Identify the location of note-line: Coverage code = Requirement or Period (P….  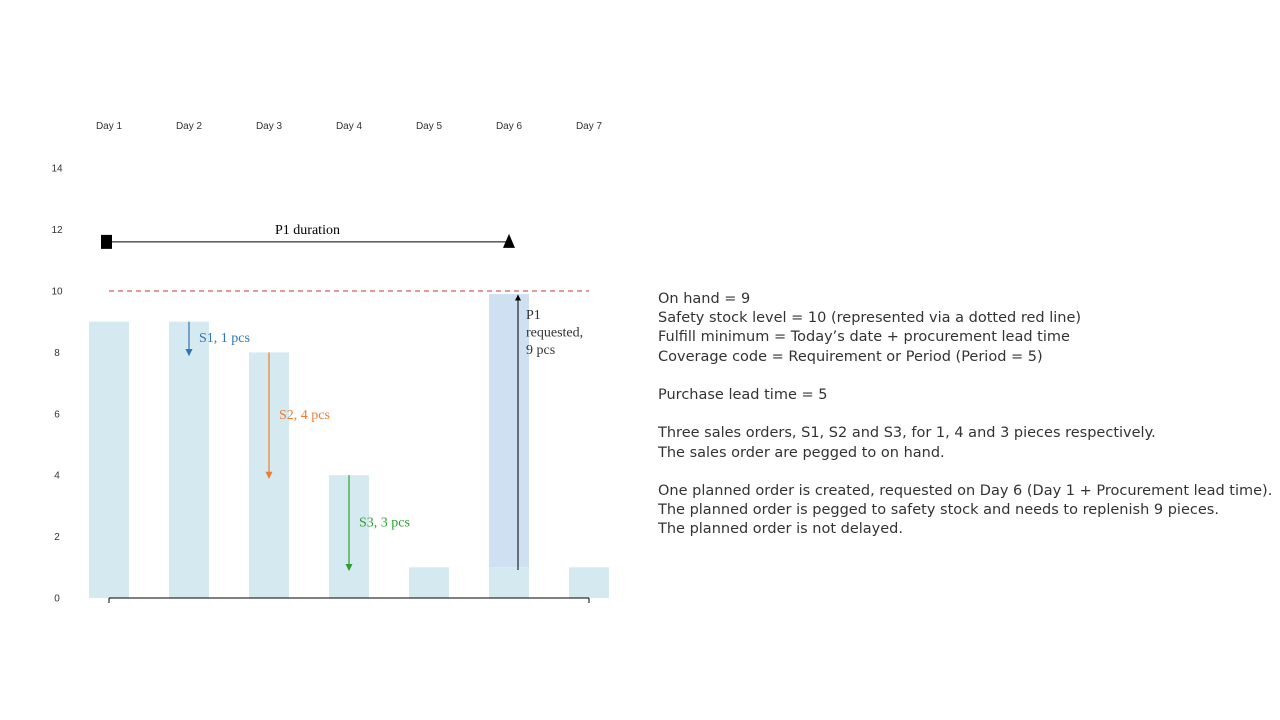
(850, 356).